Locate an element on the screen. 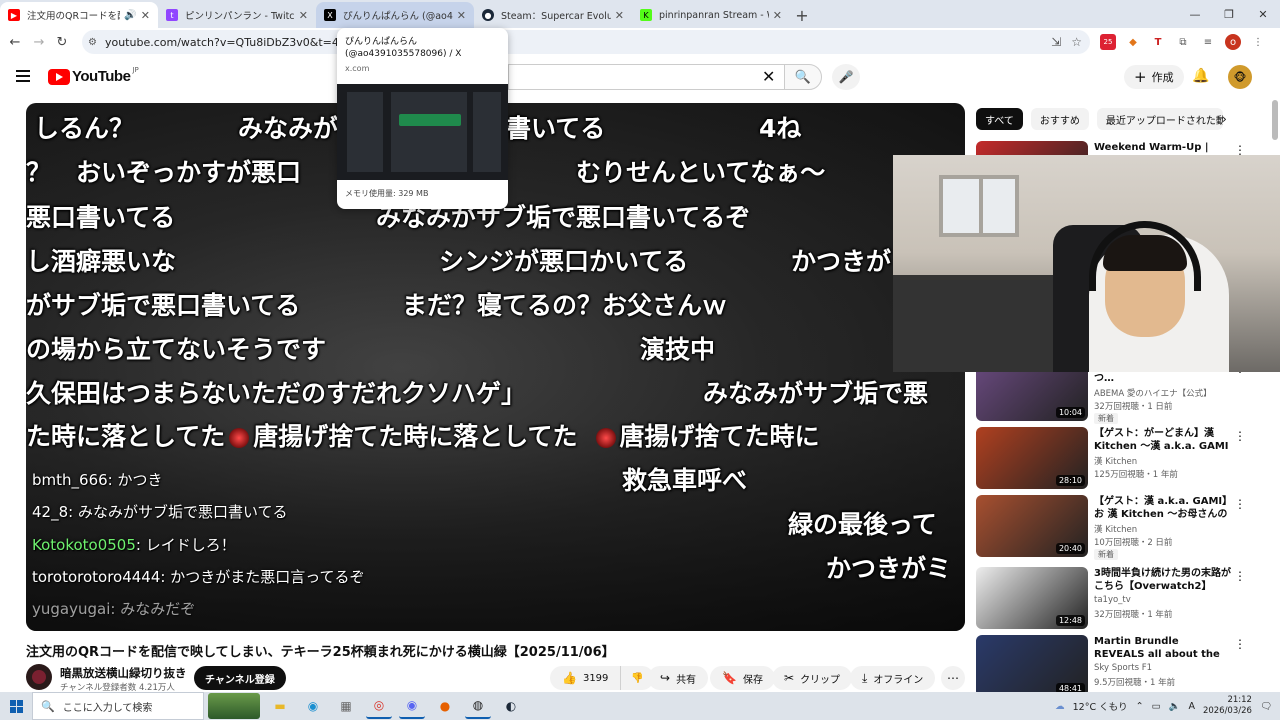 The image size is (1280, 720). close-window-icon: ✕ is located at coordinates (1263, 14).